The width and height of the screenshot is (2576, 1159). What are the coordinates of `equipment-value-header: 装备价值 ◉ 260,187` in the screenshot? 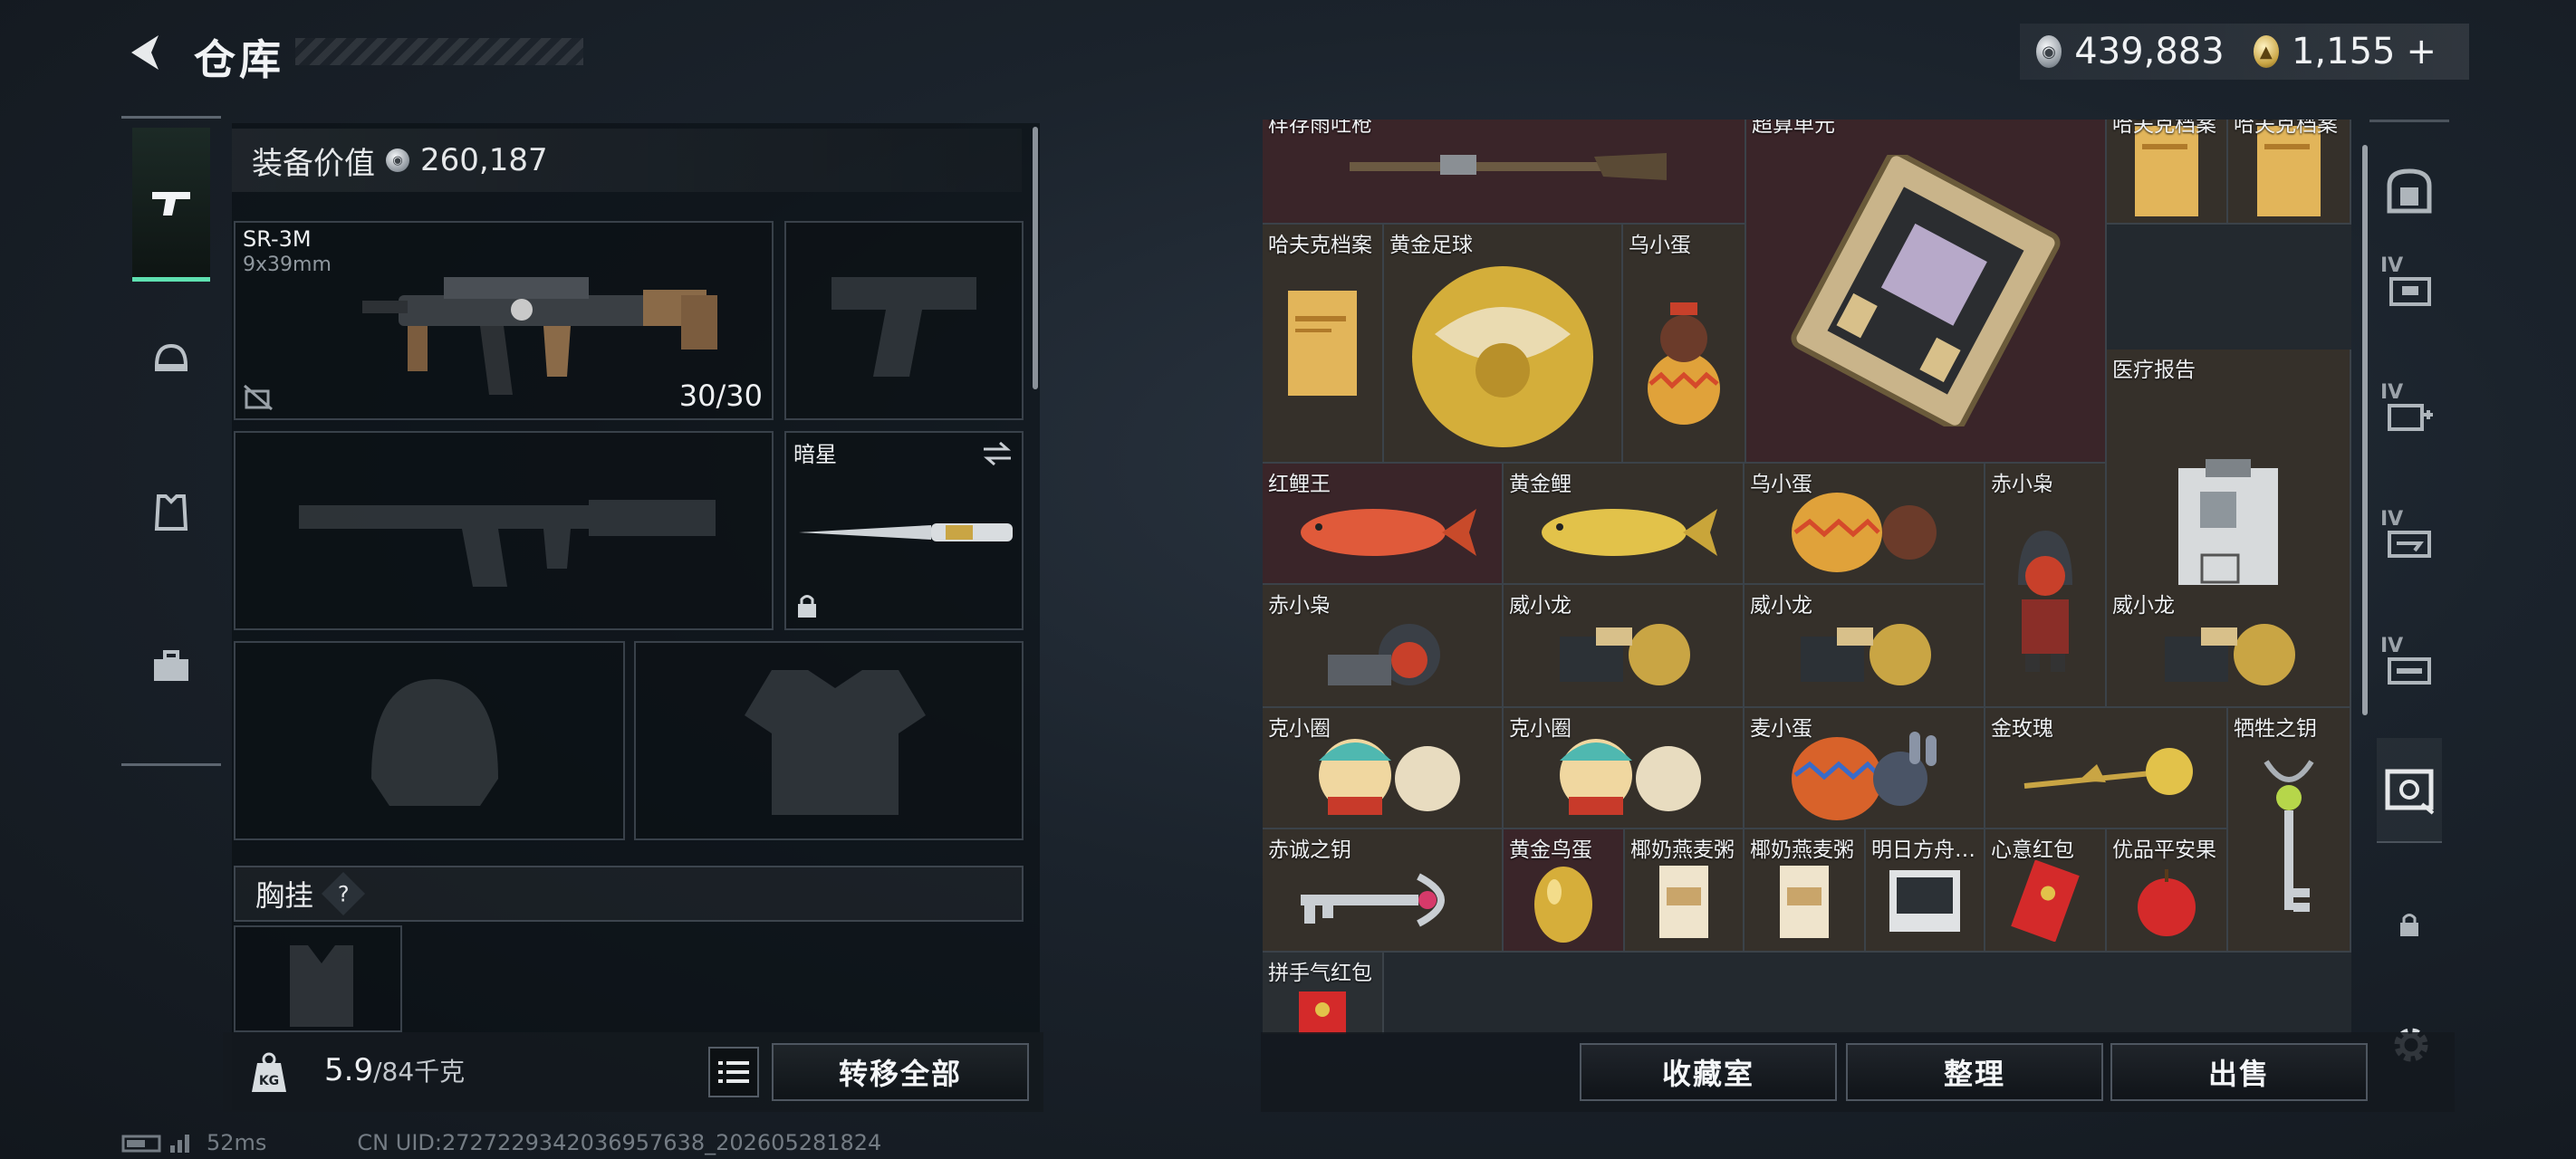 It's located at (627, 160).